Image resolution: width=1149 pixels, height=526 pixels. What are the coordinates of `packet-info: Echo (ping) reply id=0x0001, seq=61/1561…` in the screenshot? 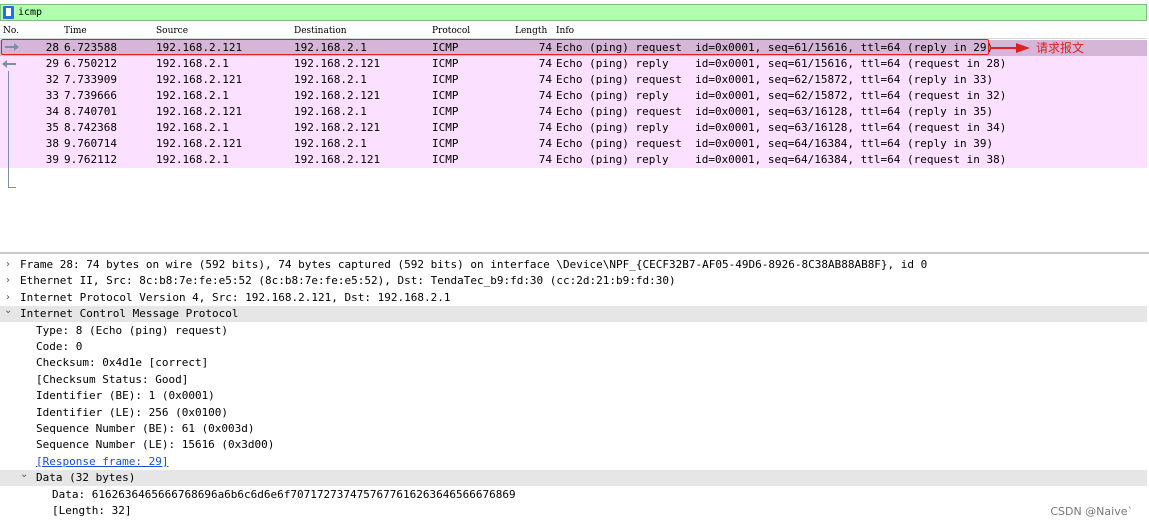 It's located at (781, 63).